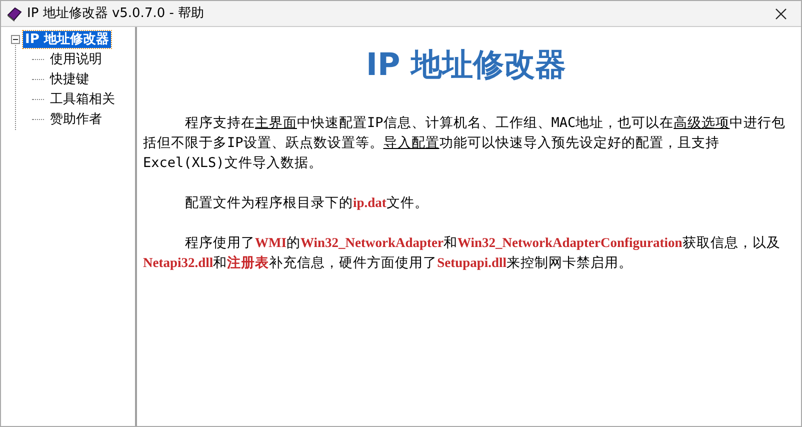 The height and width of the screenshot is (427, 802). Describe the element at coordinates (466, 65) in the screenshot. I see `page-heading: IP 地址修改器` at that location.